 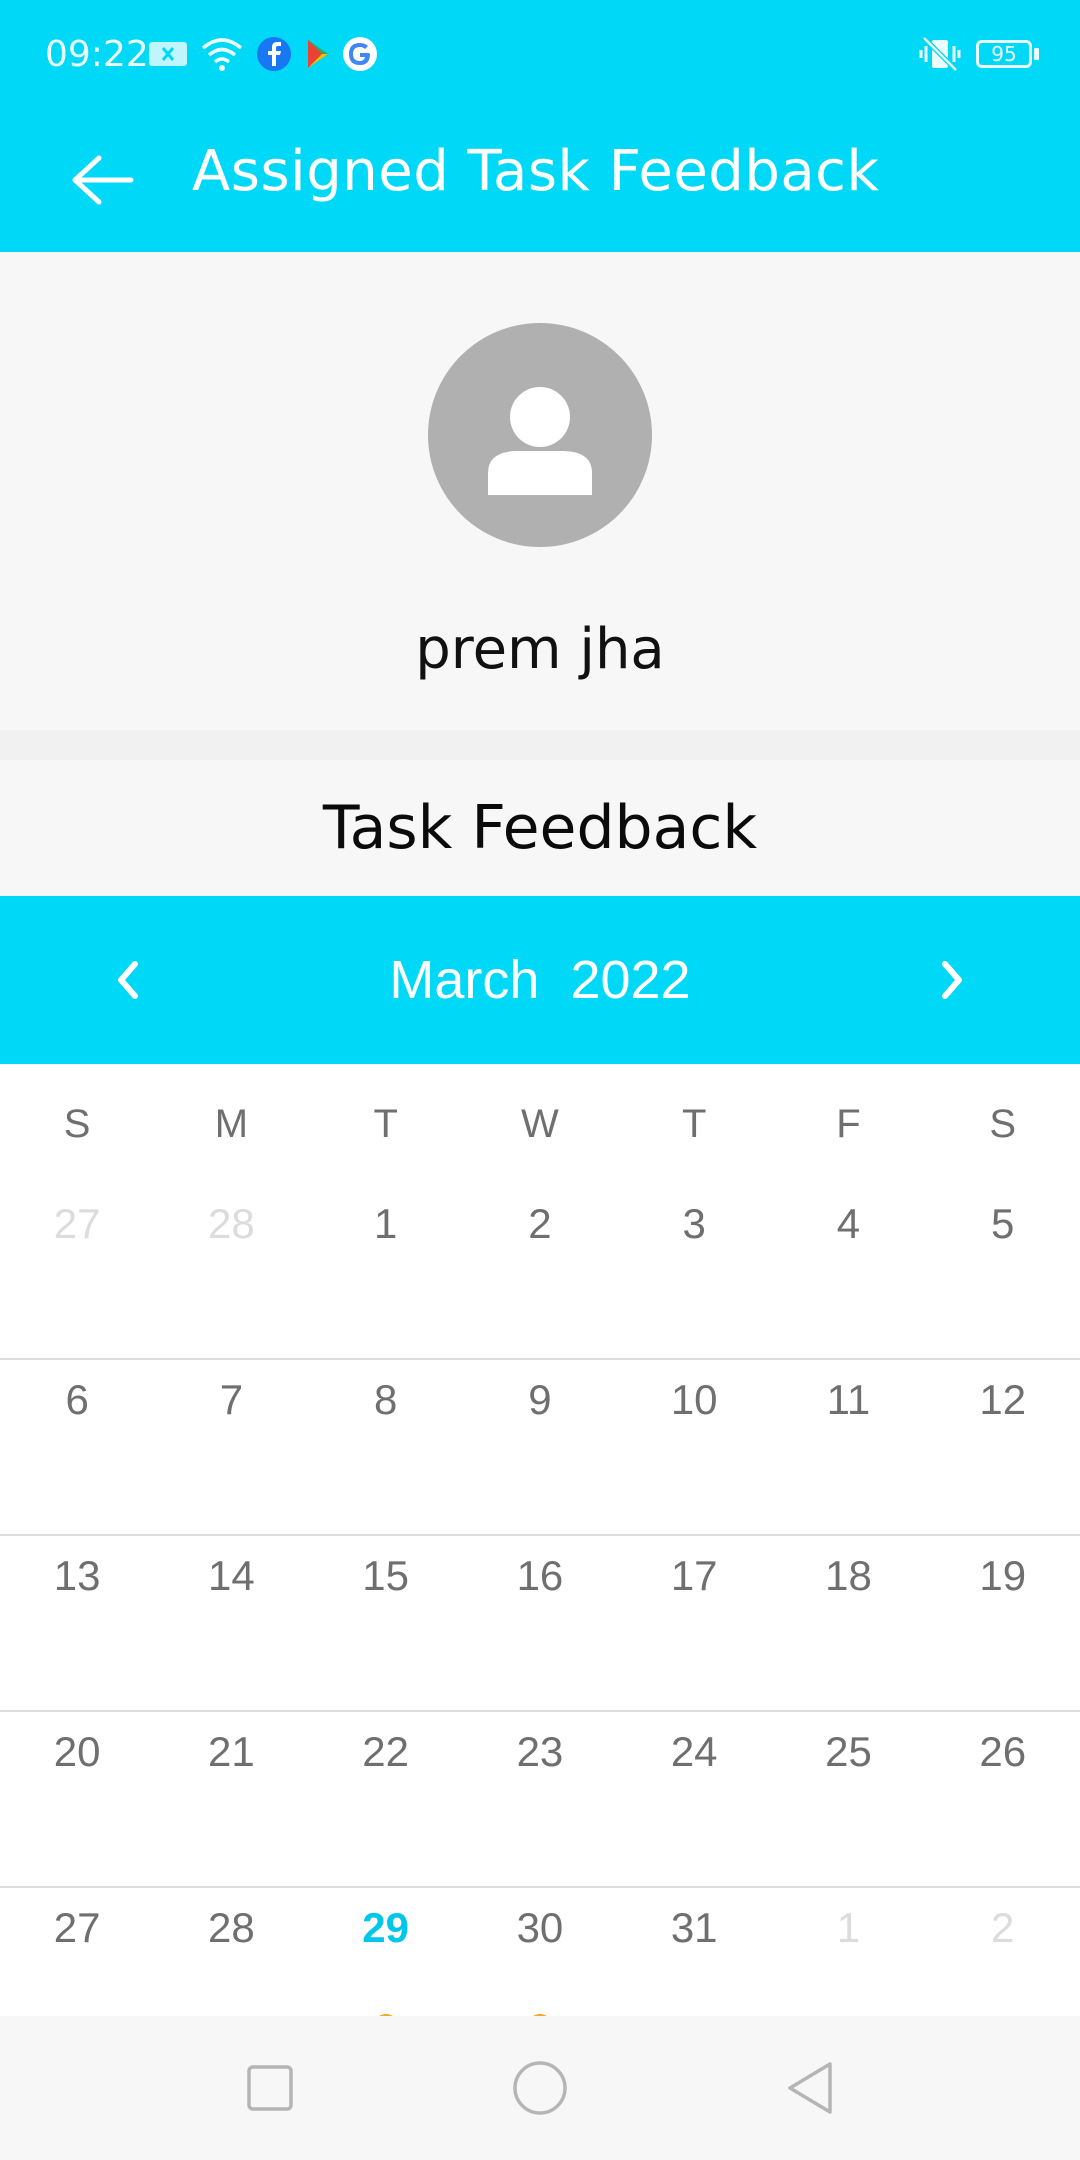 I want to click on calendar-day: 26, so click(x=1003, y=1799).